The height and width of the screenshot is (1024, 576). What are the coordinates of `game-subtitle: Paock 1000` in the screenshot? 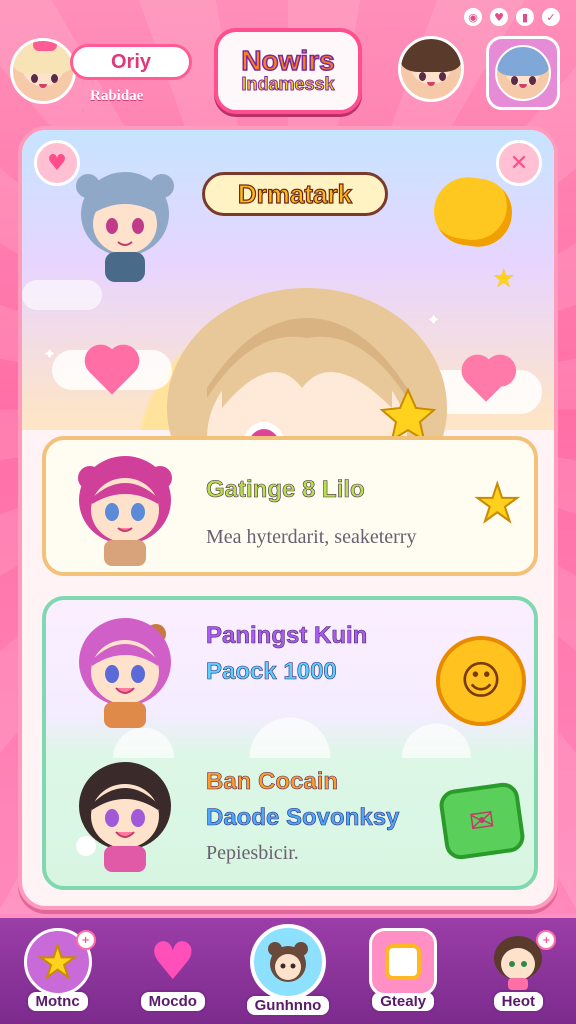 It's located at (271, 672).